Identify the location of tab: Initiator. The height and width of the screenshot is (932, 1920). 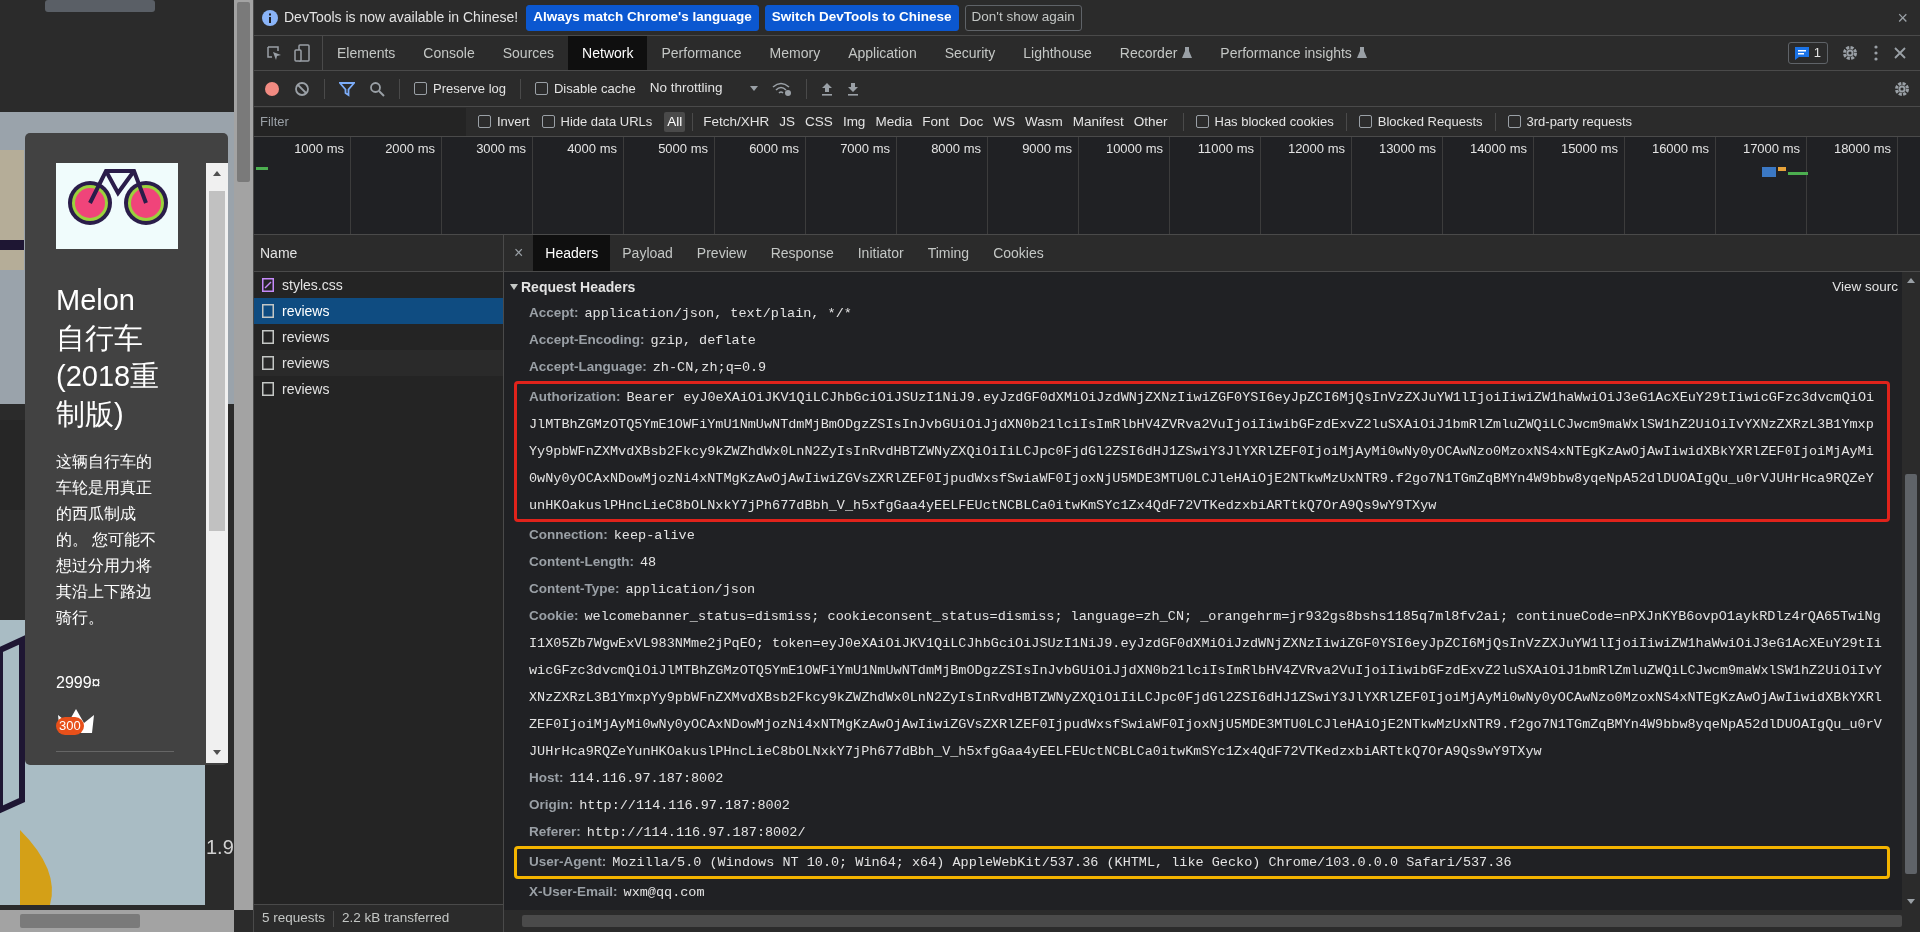
(880, 253).